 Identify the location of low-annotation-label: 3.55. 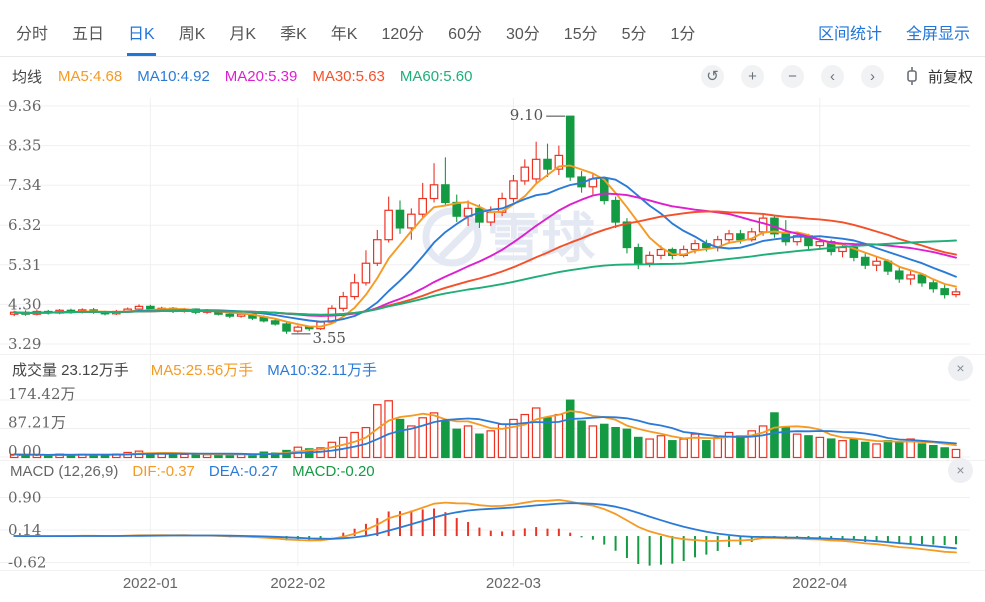
(329, 338).